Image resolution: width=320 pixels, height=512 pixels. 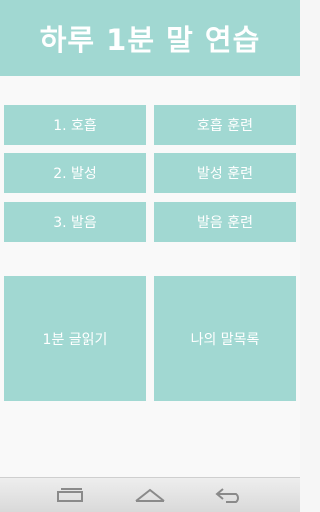 I want to click on breathing-training-button: 호흡 훈련, so click(x=225, y=125).